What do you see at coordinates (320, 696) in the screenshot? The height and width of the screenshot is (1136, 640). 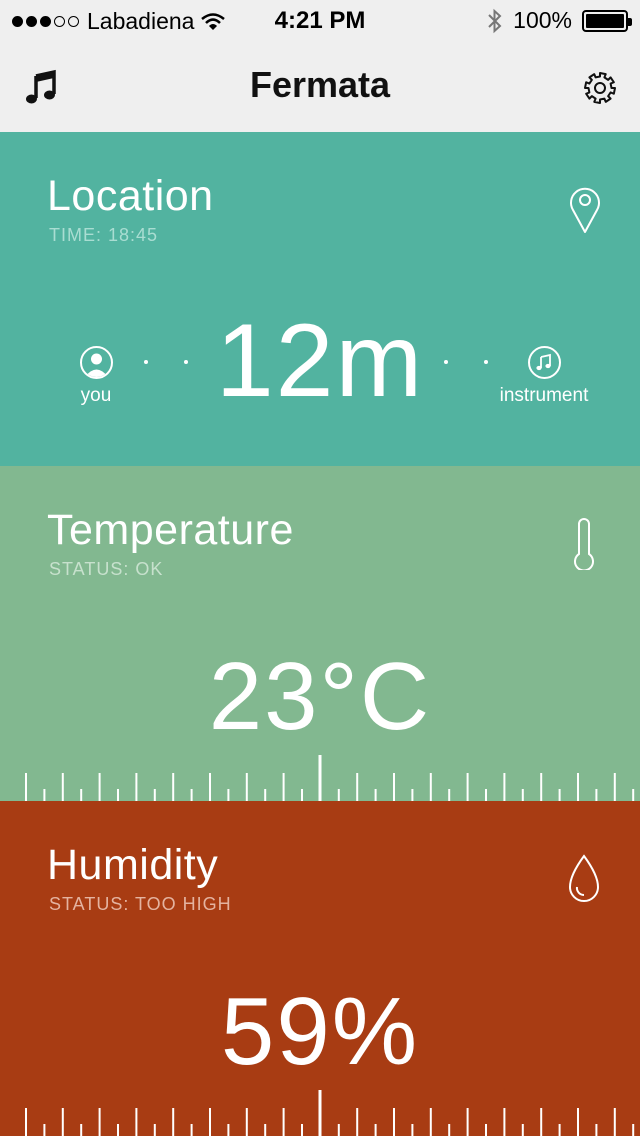 I see `temperature-value: 23°C` at bounding box center [320, 696].